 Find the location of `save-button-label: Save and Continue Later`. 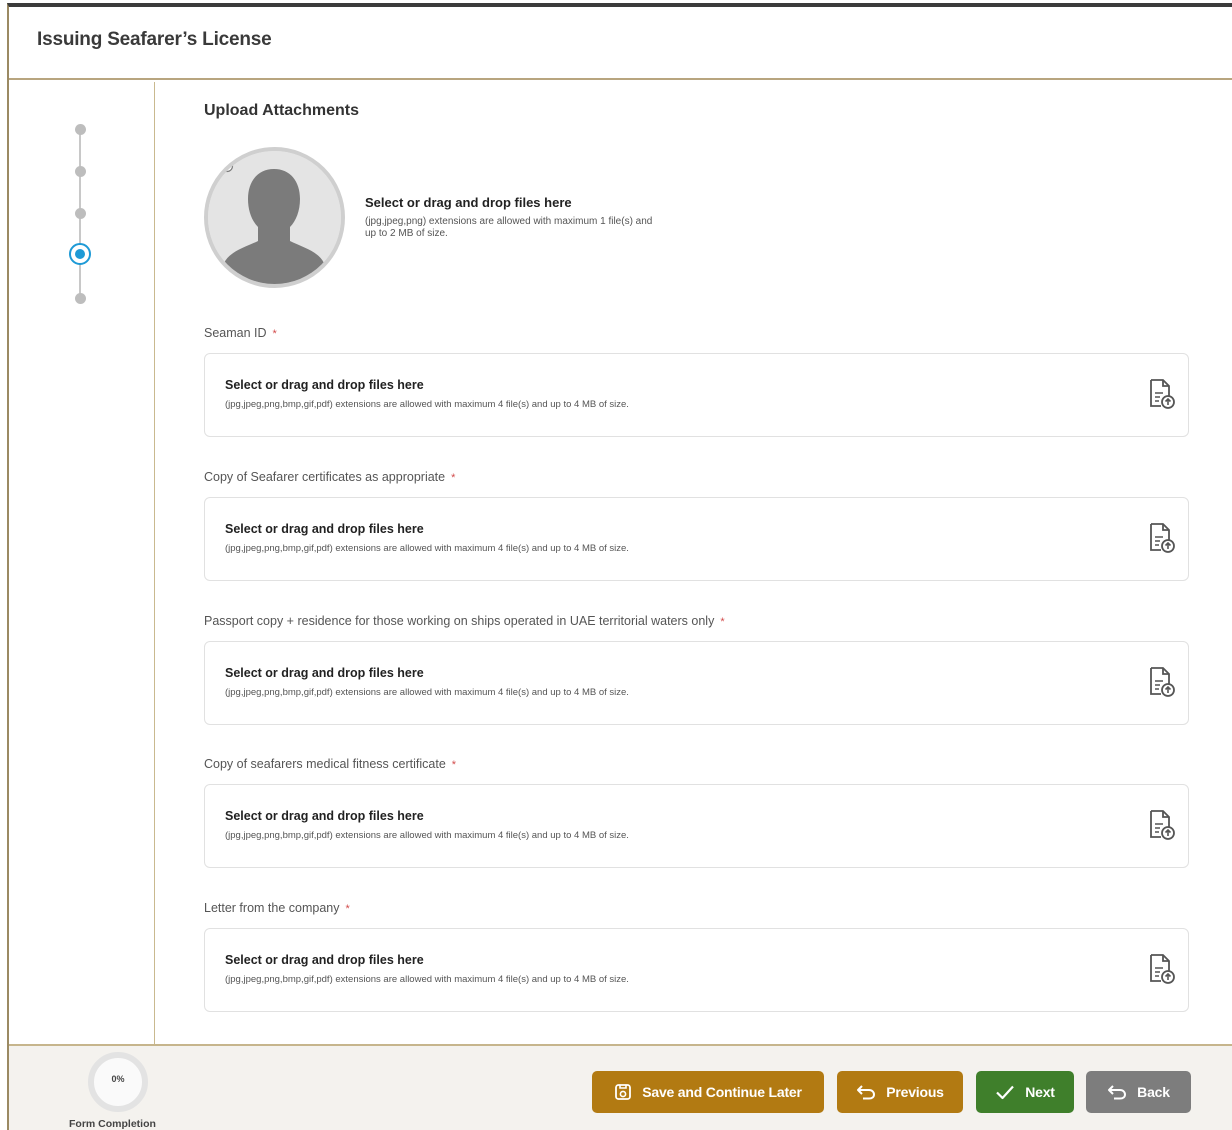

save-button-label: Save and Continue Later is located at coordinates (722, 1092).